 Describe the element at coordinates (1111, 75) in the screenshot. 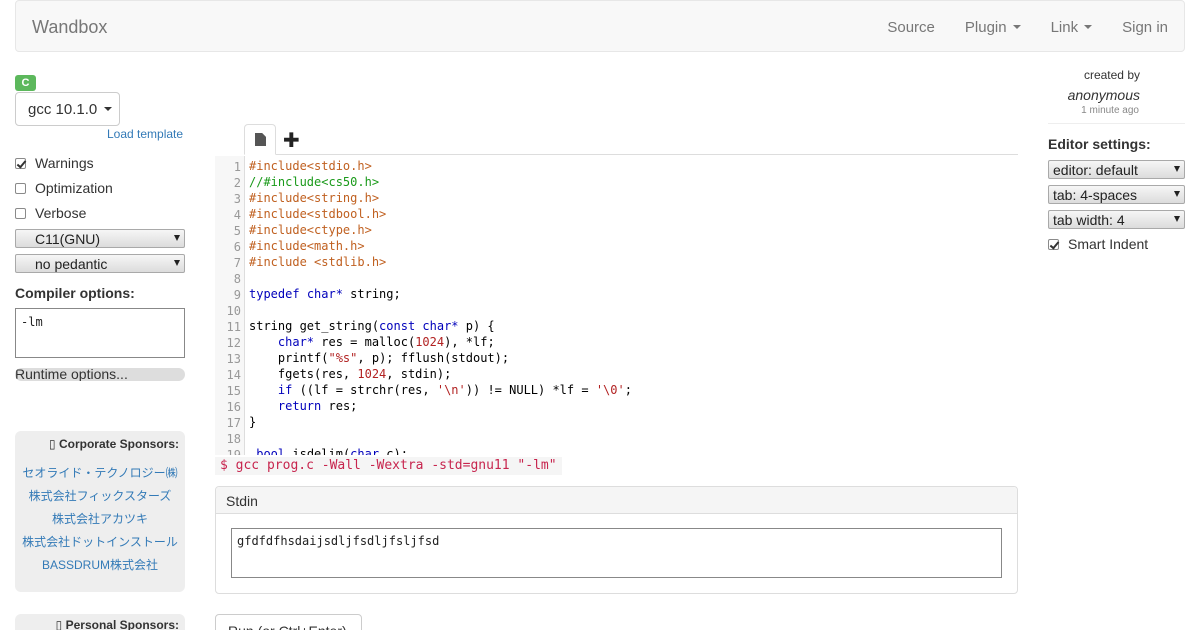

I see `created-by-label: created by` at that location.